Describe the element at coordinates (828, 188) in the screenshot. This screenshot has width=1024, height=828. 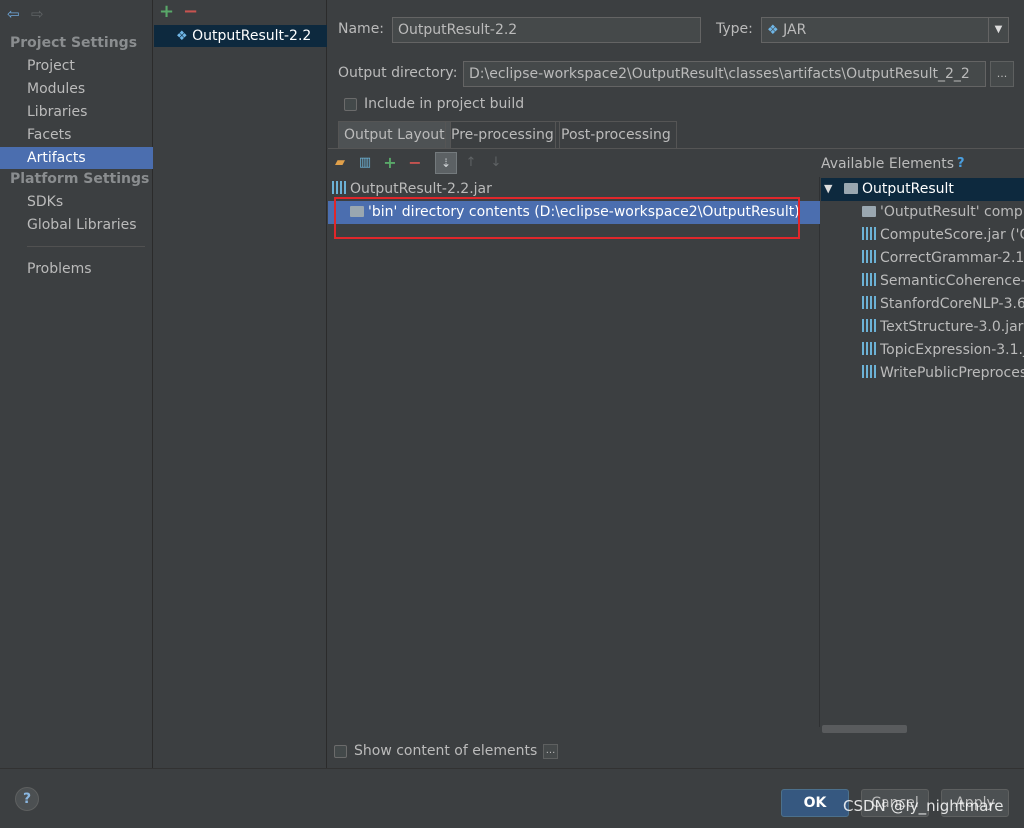
I see `expand-arrow-icon: ▼` at that location.